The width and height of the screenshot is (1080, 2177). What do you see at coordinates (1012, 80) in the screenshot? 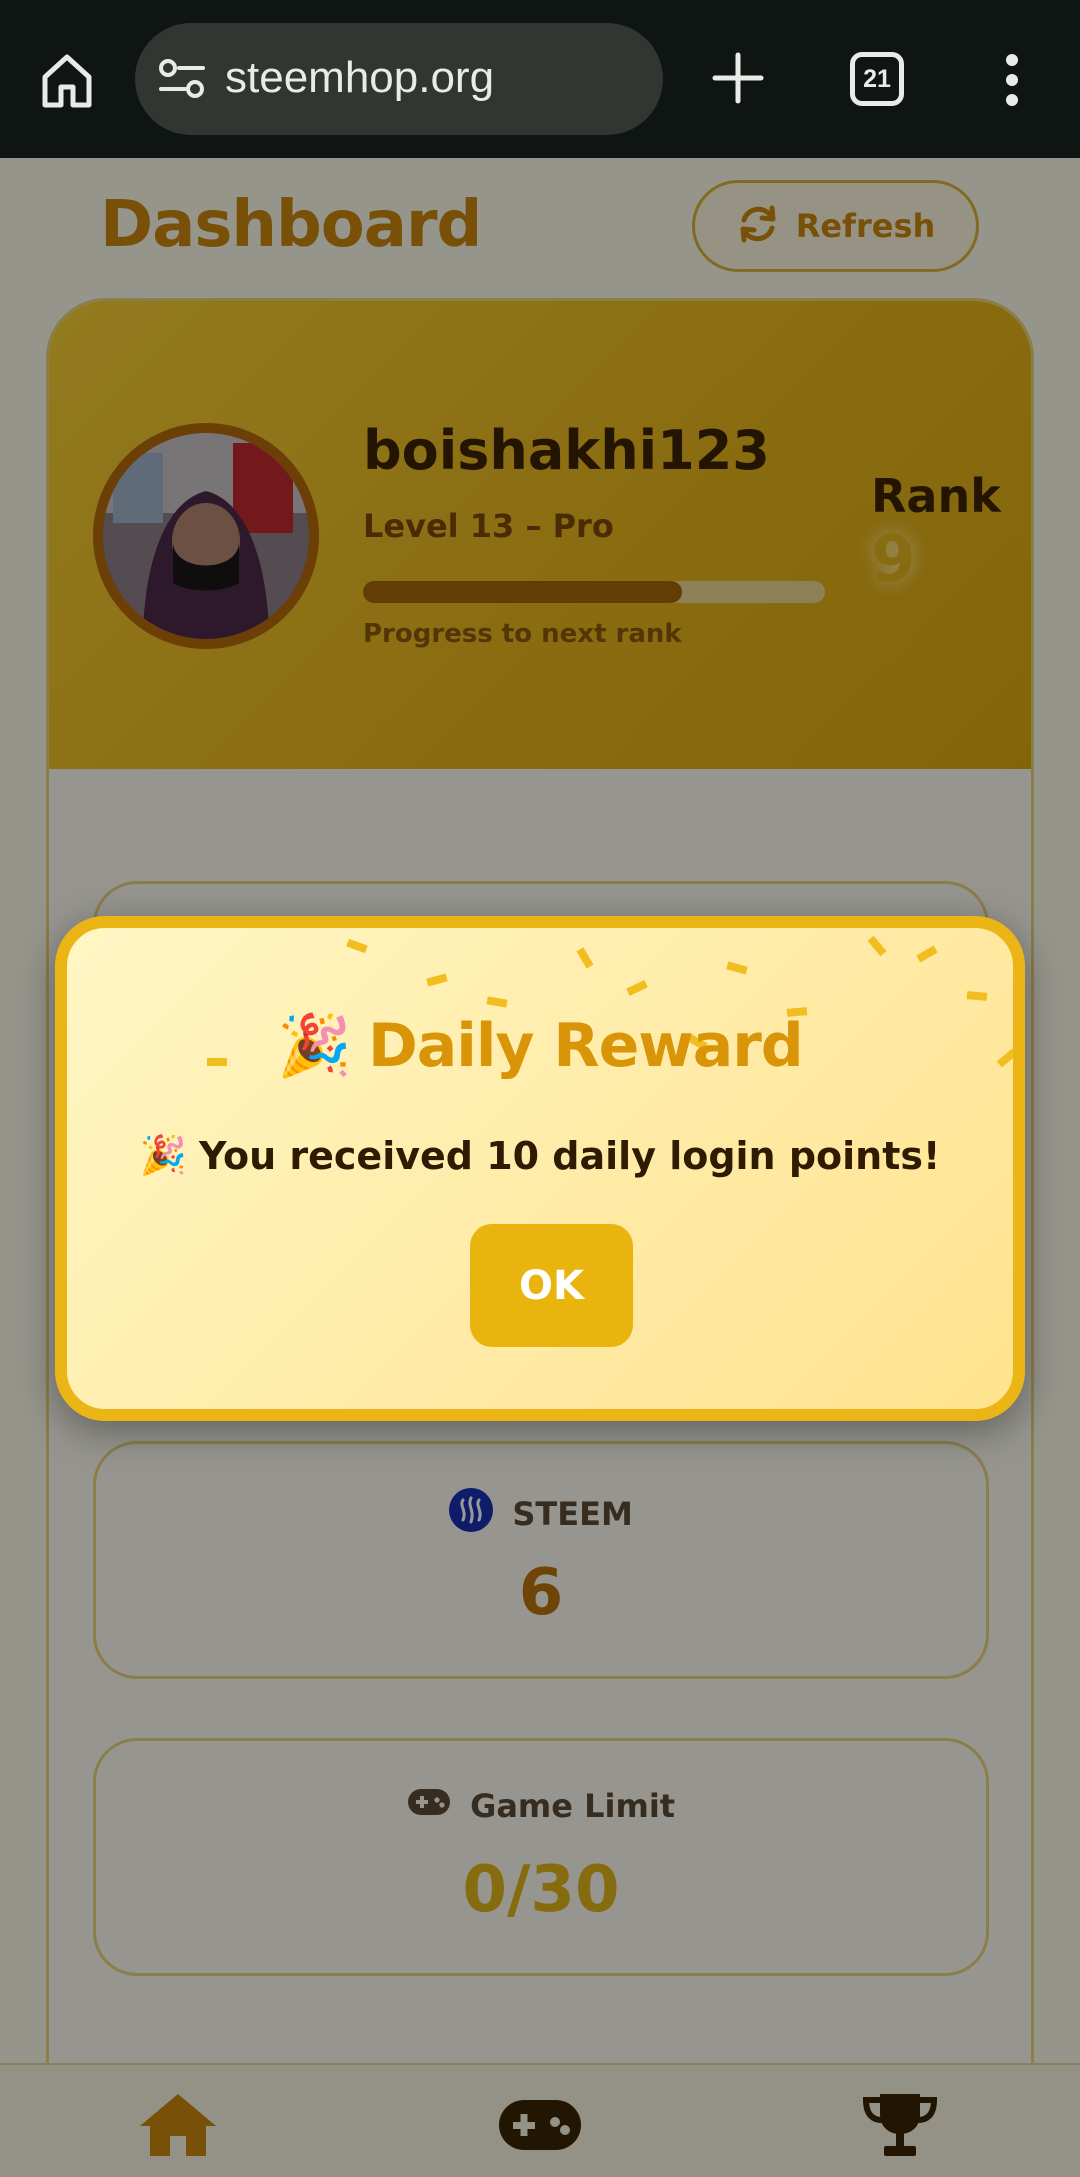
I see `more-menu-icon` at bounding box center [1012, 80].